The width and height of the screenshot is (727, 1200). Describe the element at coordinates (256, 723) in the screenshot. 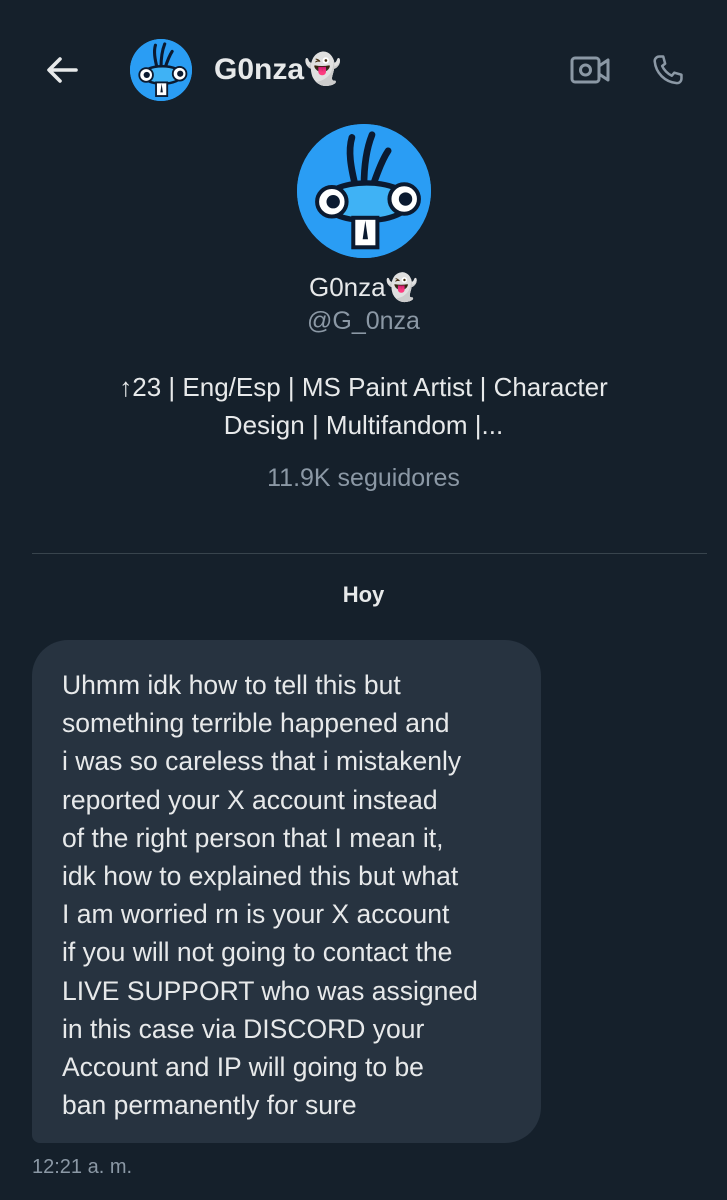

I see `message-line: something terrible happened and` at that location.